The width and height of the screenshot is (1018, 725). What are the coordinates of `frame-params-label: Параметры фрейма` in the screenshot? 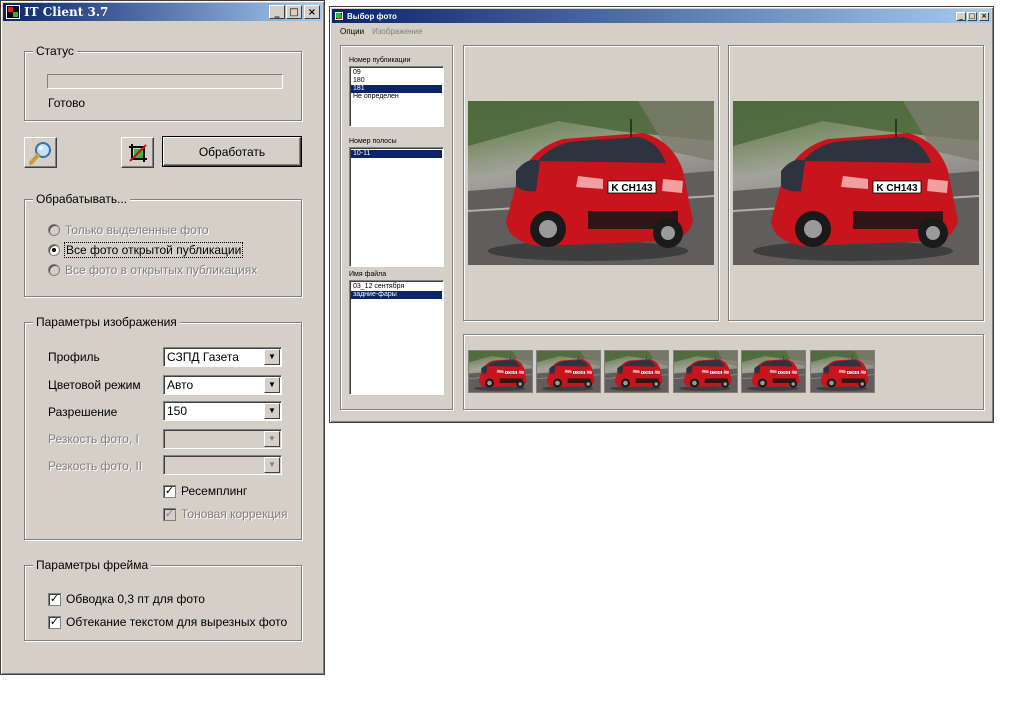 It's located at (92, 565).